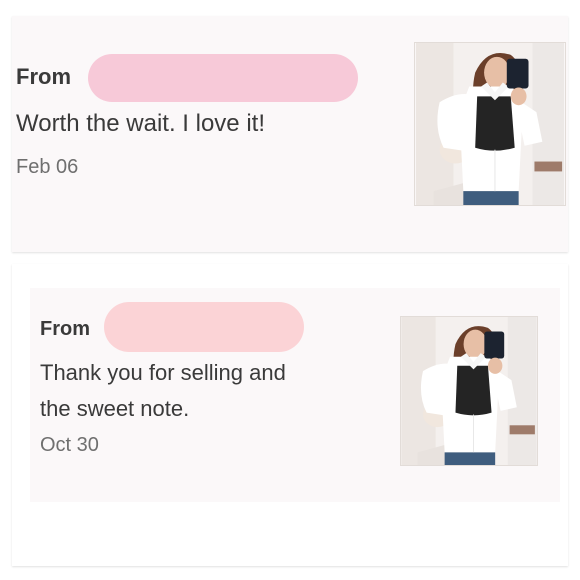 Image resolution: width=580 pixels, height=580 pixels. What do you see at coordinates (140, 123) in the screenshot?
I see `review-message: Worth the wait. I love it!` at bounding box center [140, 123].